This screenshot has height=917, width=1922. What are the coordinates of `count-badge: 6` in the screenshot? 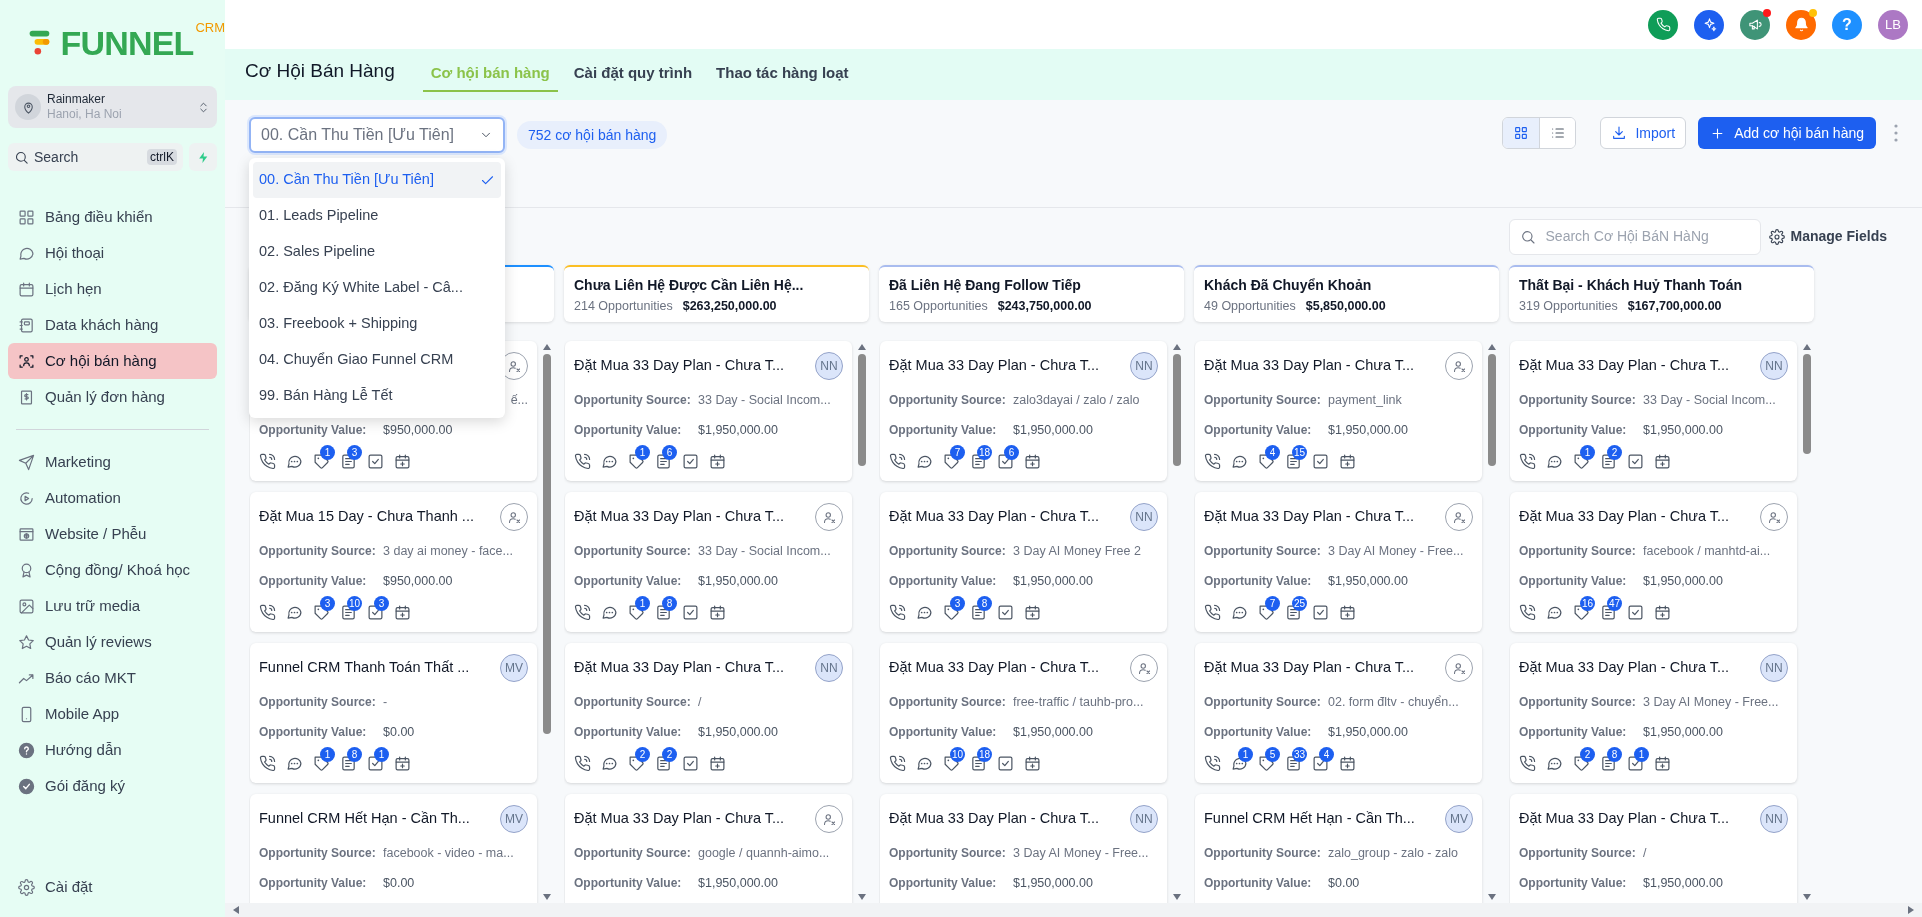 It's located at (1011, 452).